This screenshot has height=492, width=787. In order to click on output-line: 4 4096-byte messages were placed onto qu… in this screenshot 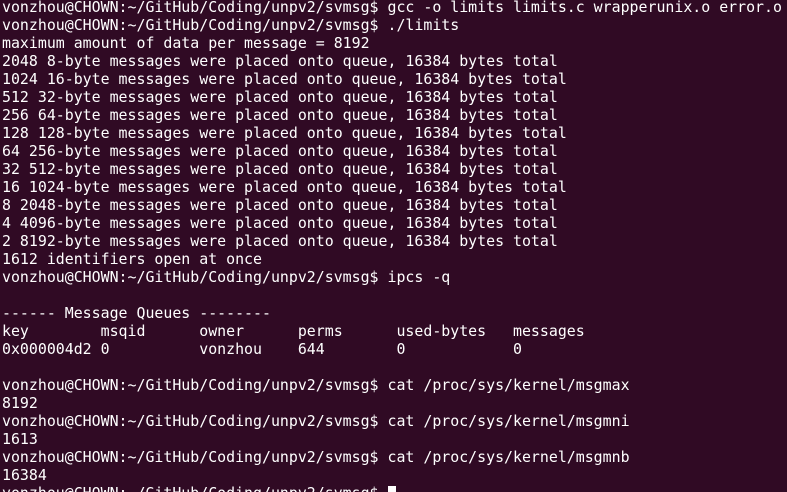, I will do `click(280, 223)`.